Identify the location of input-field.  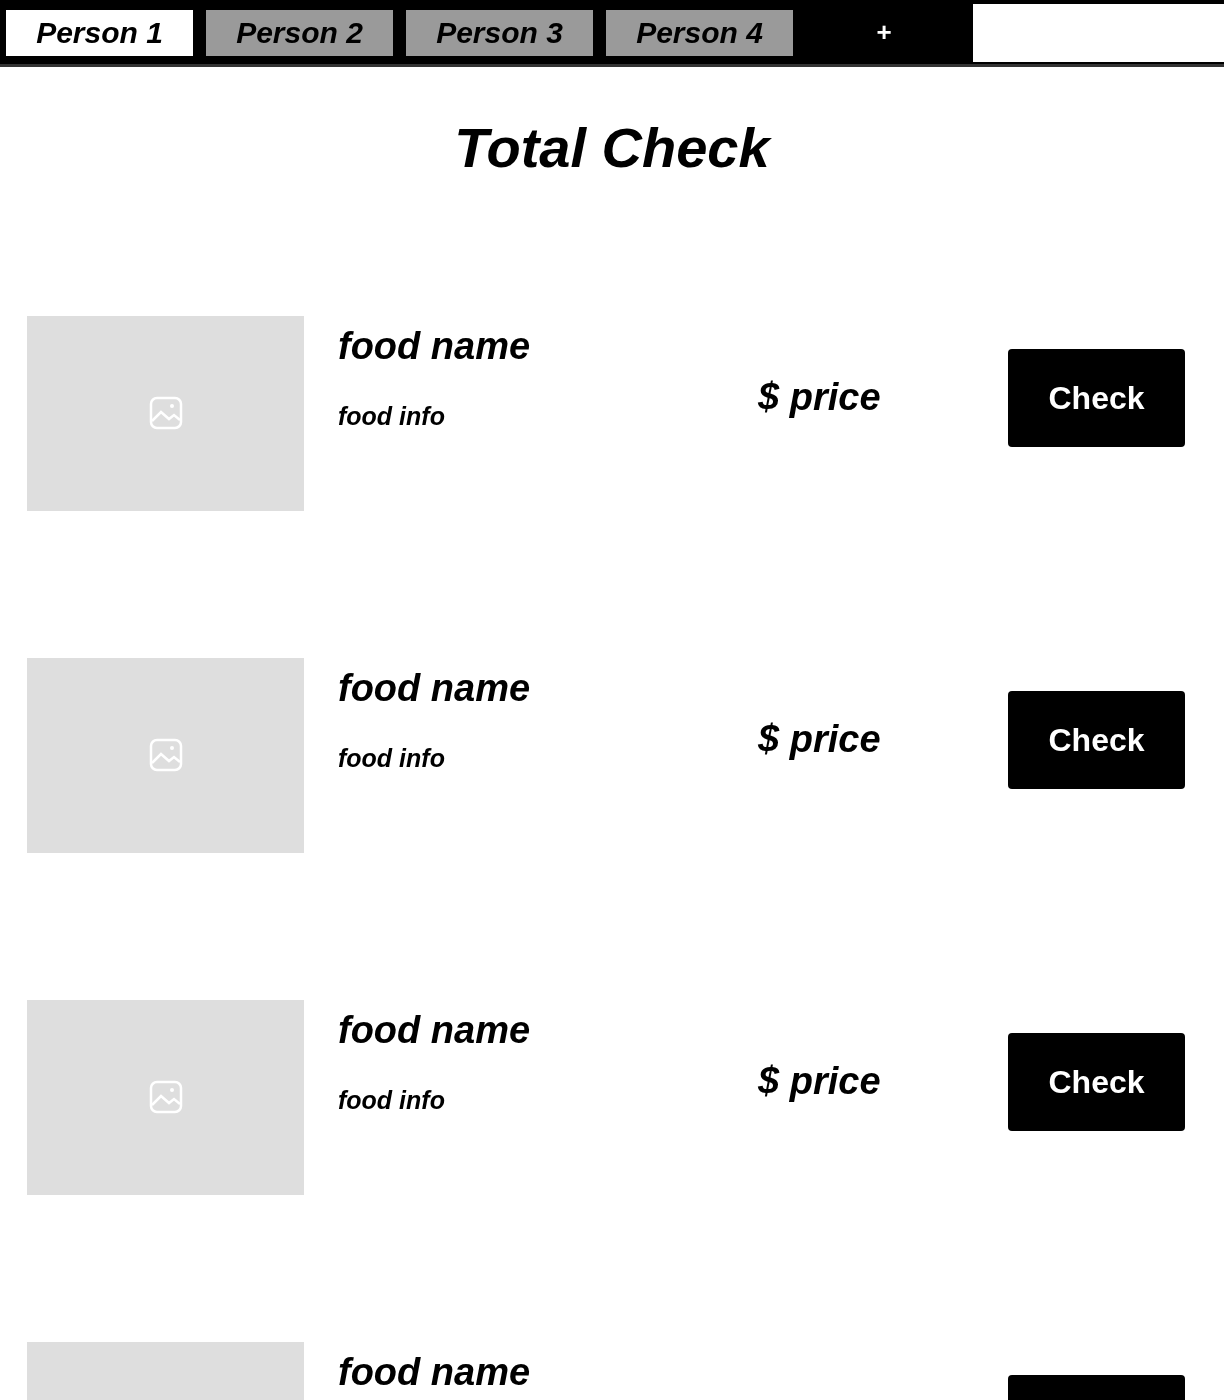
(1098, 33).